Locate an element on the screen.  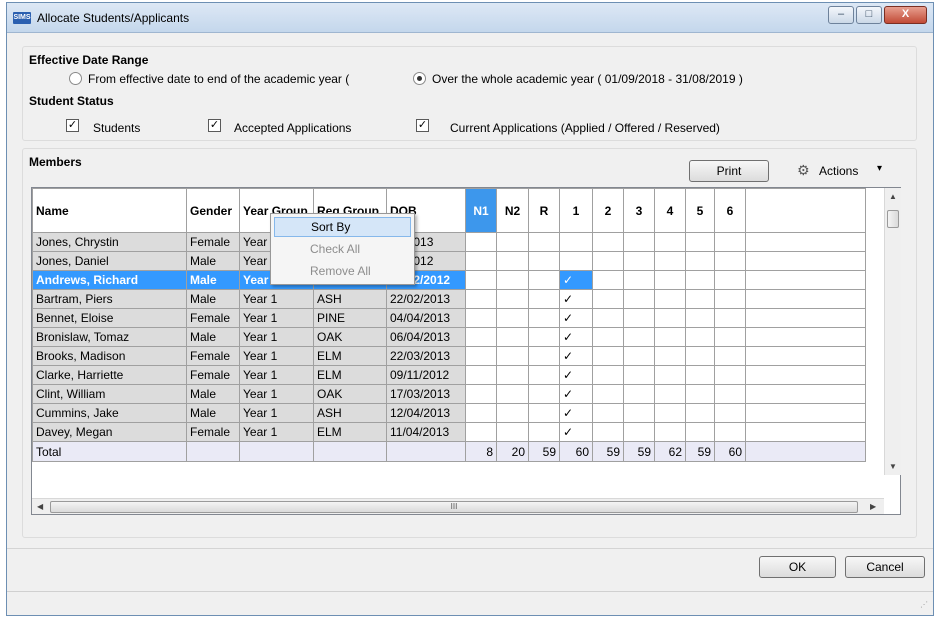
checkbox-students: ✓ is located at coordinates (72, 125).